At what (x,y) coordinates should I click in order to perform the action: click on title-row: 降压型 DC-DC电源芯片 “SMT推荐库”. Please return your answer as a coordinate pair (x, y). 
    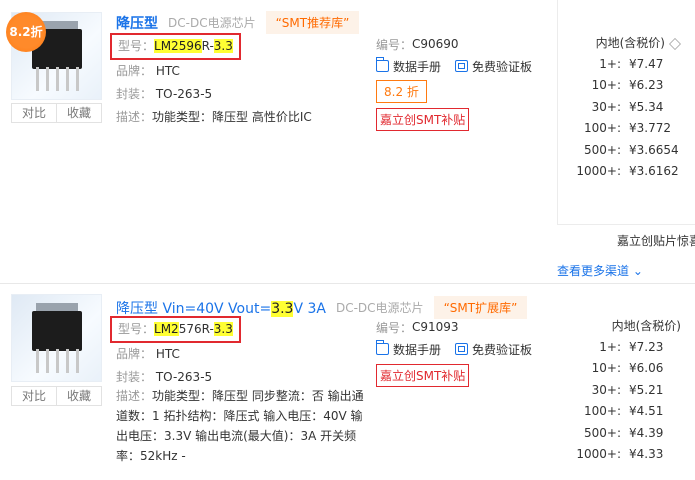
    Looking at the image, I should click on (238, 22).